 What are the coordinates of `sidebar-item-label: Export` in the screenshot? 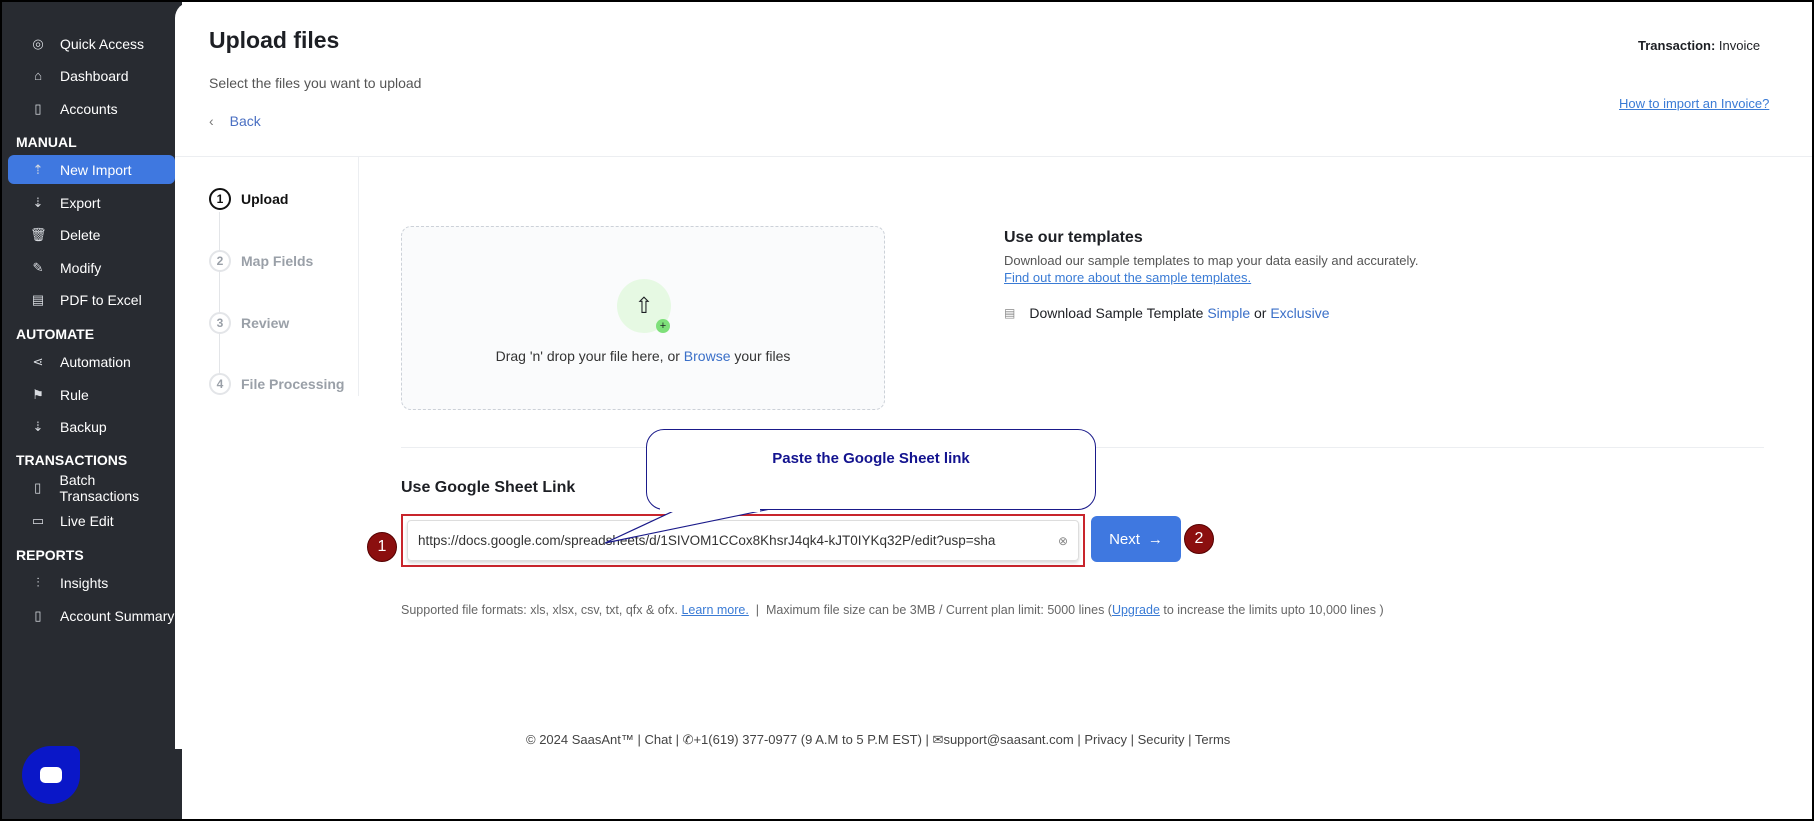 It's located at (80, 202).